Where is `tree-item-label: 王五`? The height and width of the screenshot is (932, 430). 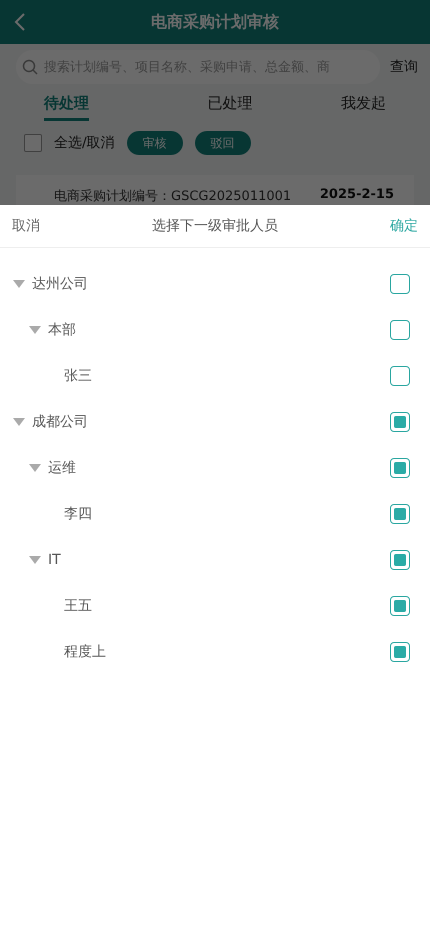
tree-item-label: 王五 is located at coordinates (227, 606).